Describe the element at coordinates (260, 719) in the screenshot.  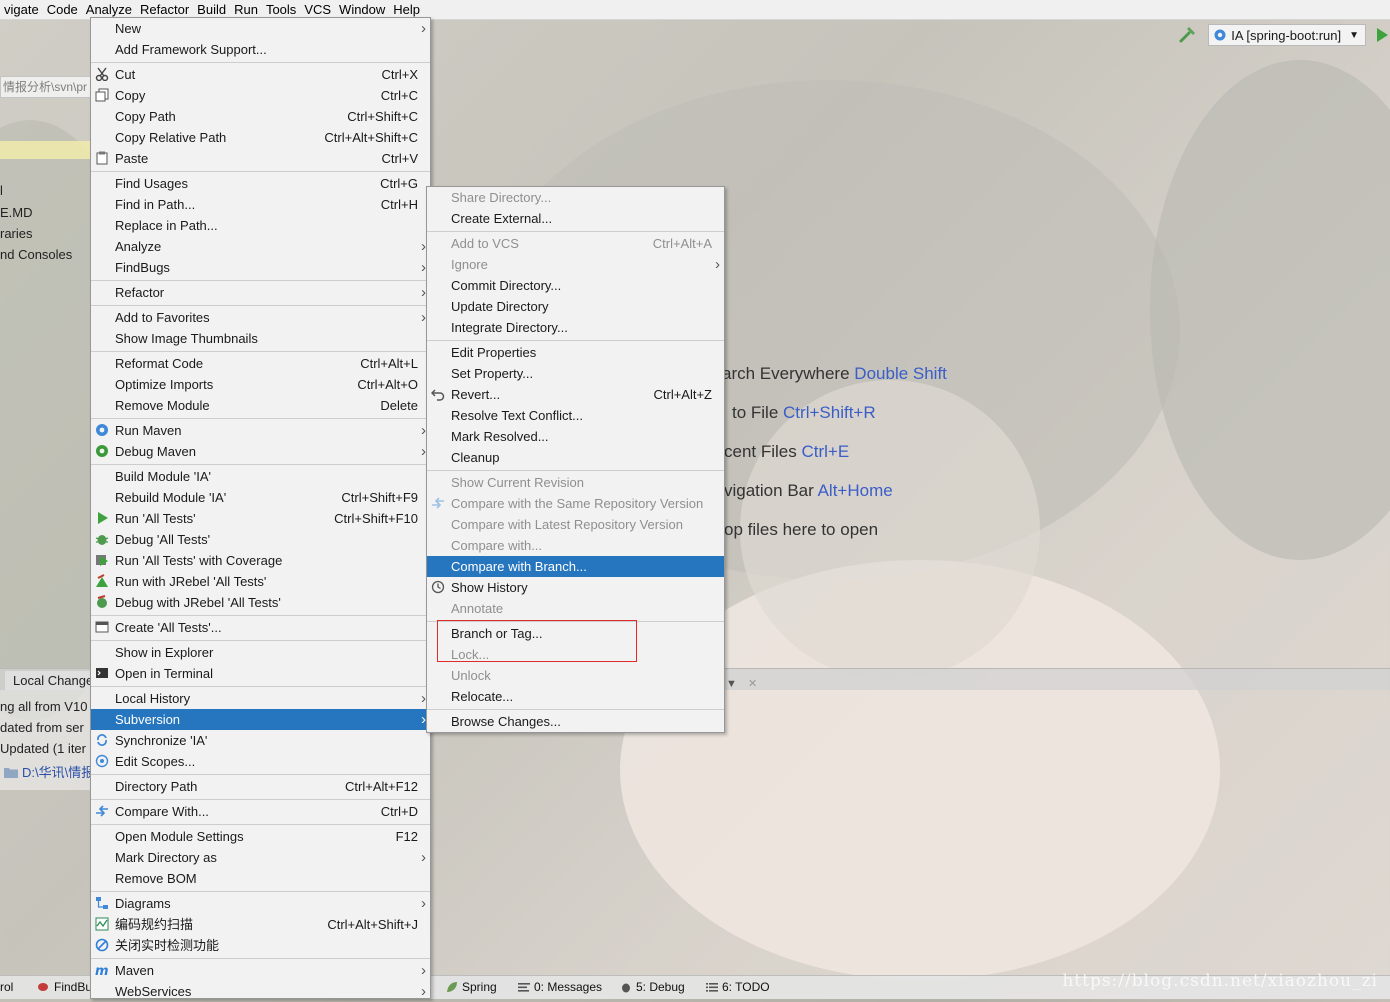
I see `menu-item-subversion: Subversion ›` at that location.